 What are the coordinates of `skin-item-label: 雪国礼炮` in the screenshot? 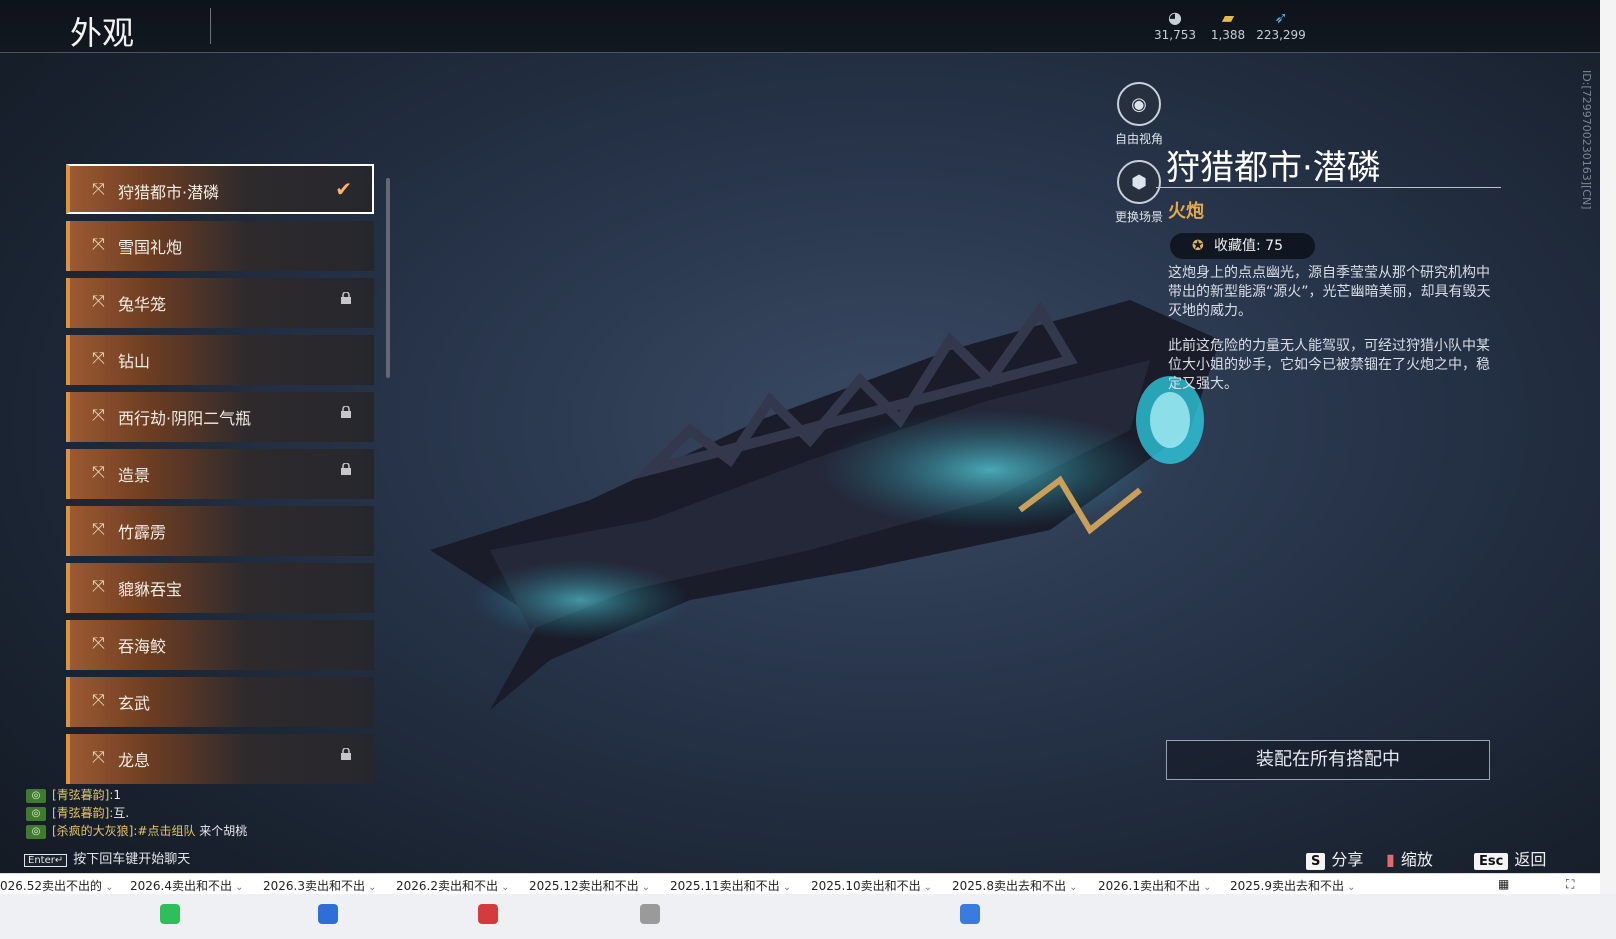 It's located at (150, 247).